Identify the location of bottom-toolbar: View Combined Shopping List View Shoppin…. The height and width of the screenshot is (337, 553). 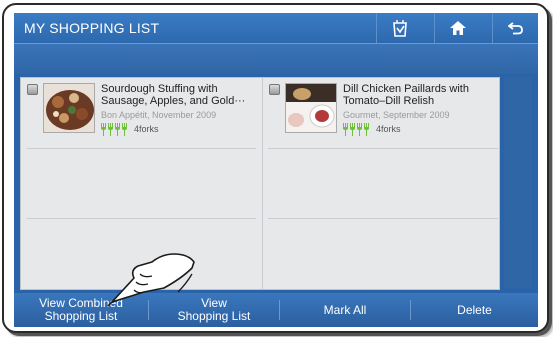
(276, 310).